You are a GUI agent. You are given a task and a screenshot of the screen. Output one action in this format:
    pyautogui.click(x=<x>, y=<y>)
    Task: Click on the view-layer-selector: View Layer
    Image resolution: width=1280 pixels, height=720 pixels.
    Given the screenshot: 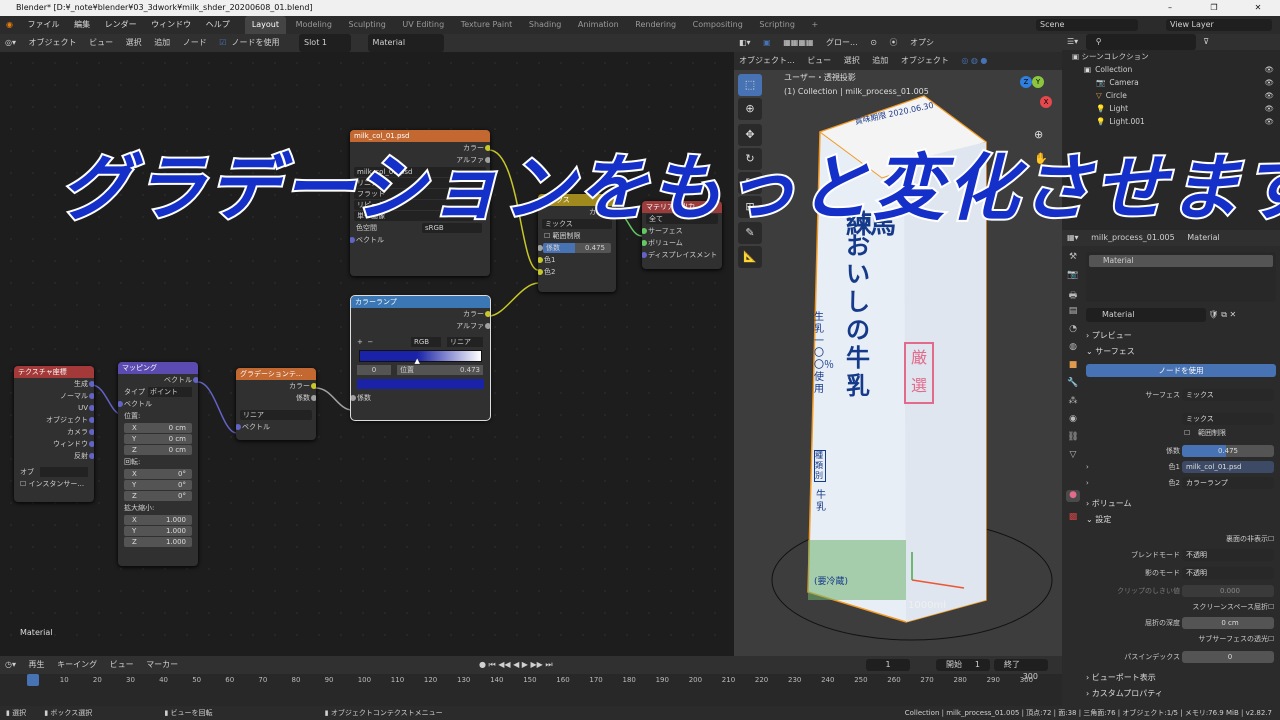 What is the action you would take?
    pyautogui.click(x=1219, y=25)
    